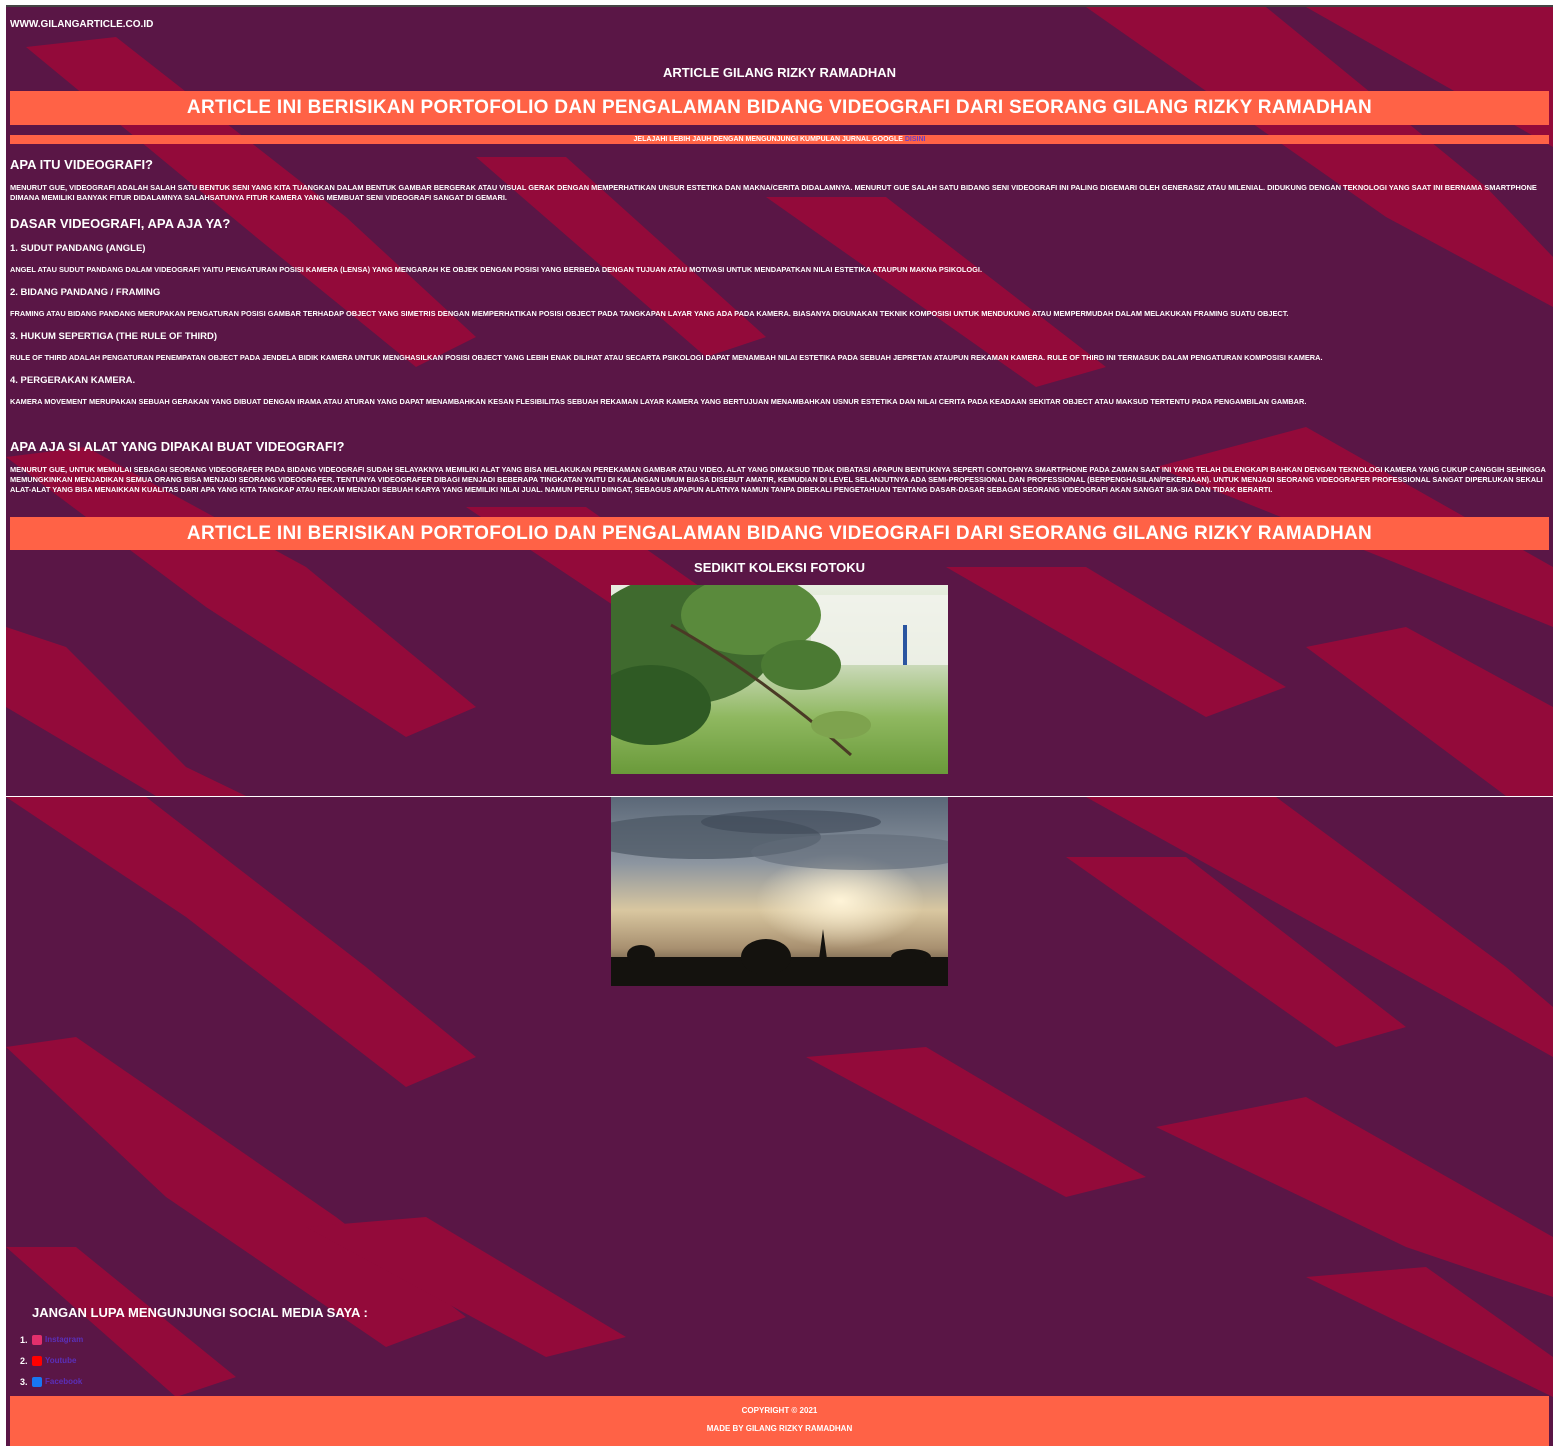  I want to click on social-item-number: 3., so click(24, 1381).